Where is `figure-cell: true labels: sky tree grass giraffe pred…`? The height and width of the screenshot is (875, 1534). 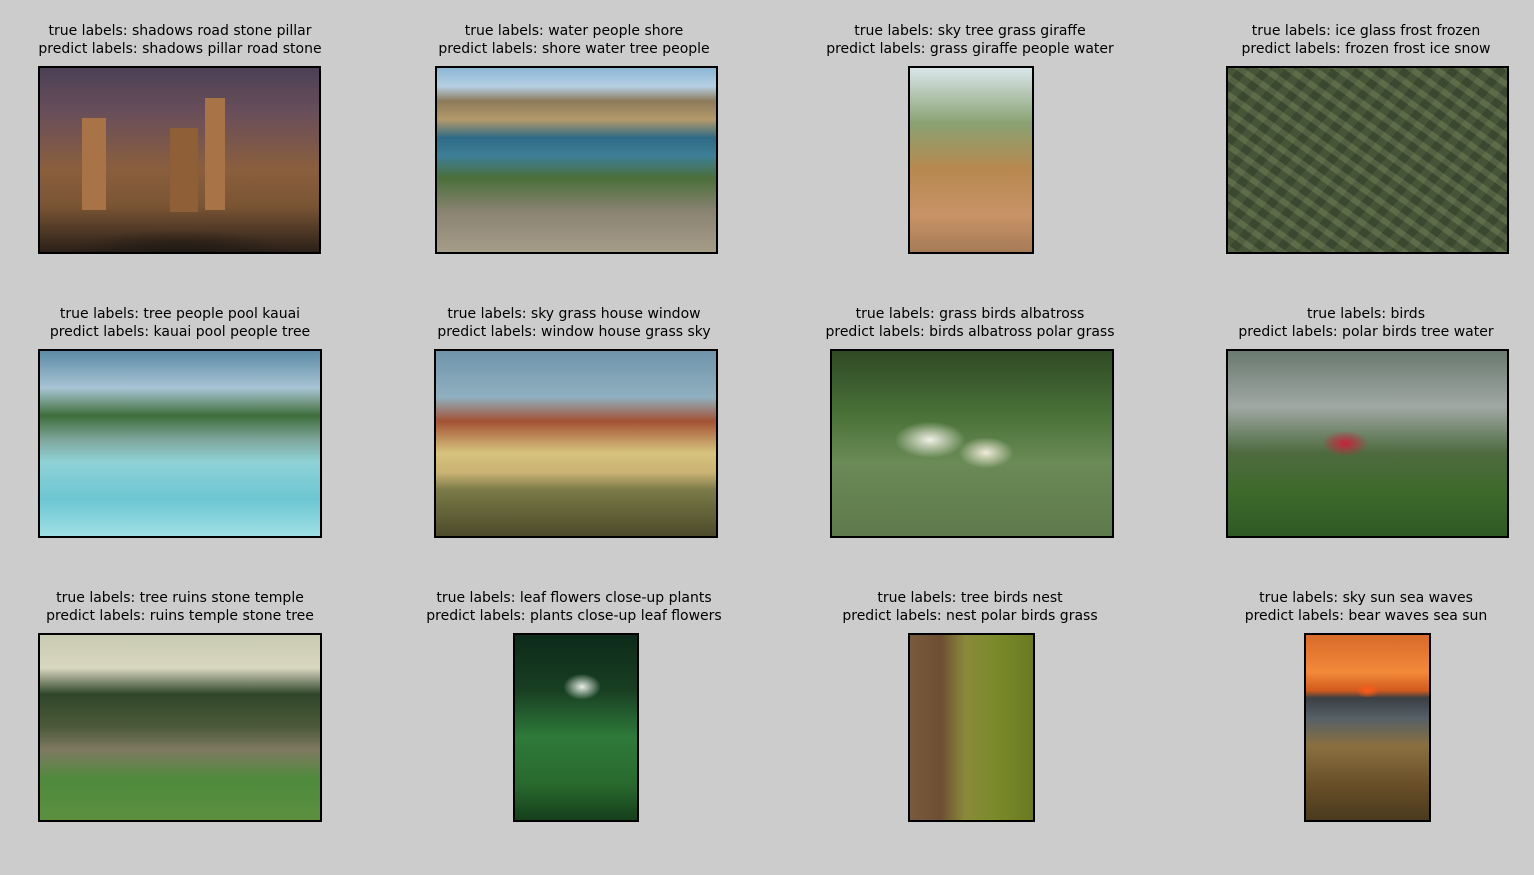
figure-cell: true labels: sky tree grass giraffe pred… is located at coordinates (970, 140).